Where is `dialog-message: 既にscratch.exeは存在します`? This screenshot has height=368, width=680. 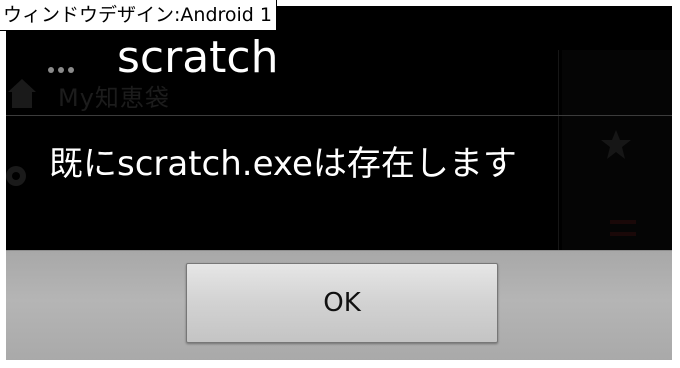 dialog-message: 既にscratch.exeは存在します is located at coordinates (283, 164).